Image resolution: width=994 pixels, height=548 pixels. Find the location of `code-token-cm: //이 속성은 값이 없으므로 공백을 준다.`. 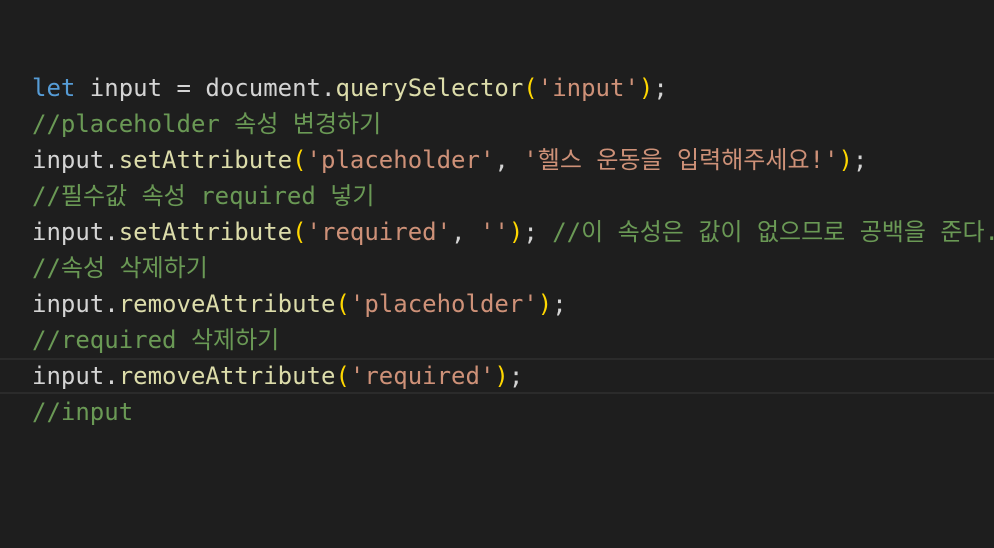

code-token-cm: //이 속성은 값이 없으므로 공백을 준다. is located at coordinates (773, 232).